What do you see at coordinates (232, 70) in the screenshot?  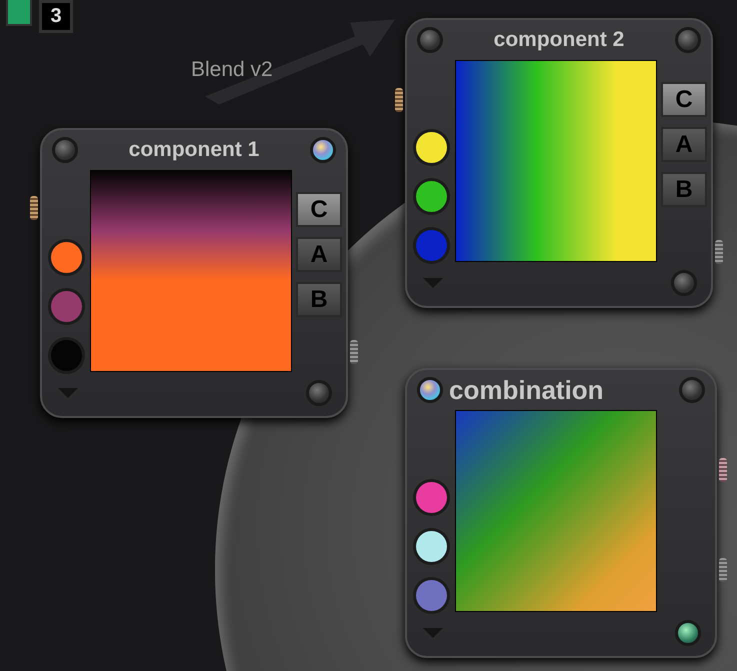 I see `canvas-label: Blend v2` at bounding box center [232, 70].